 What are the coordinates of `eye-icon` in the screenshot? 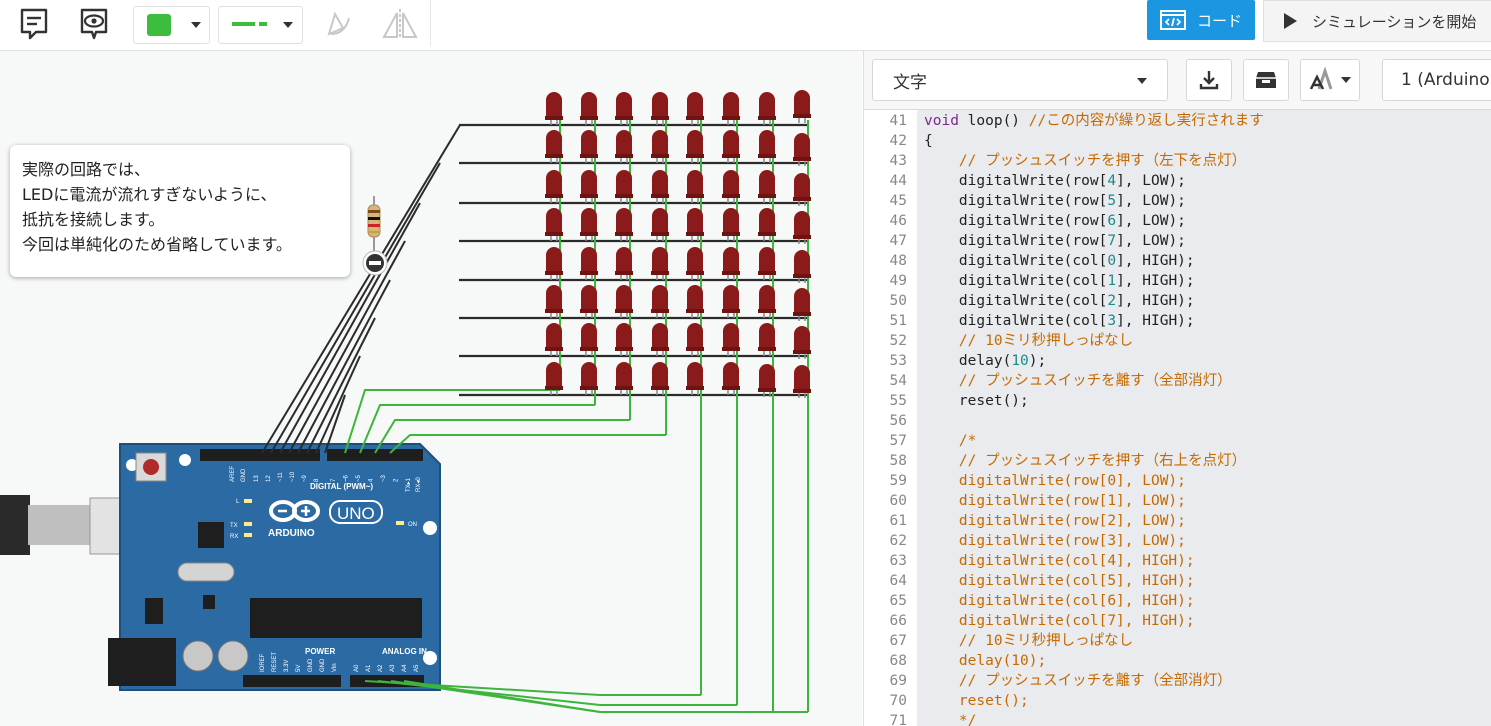 It's located at (94, 24).